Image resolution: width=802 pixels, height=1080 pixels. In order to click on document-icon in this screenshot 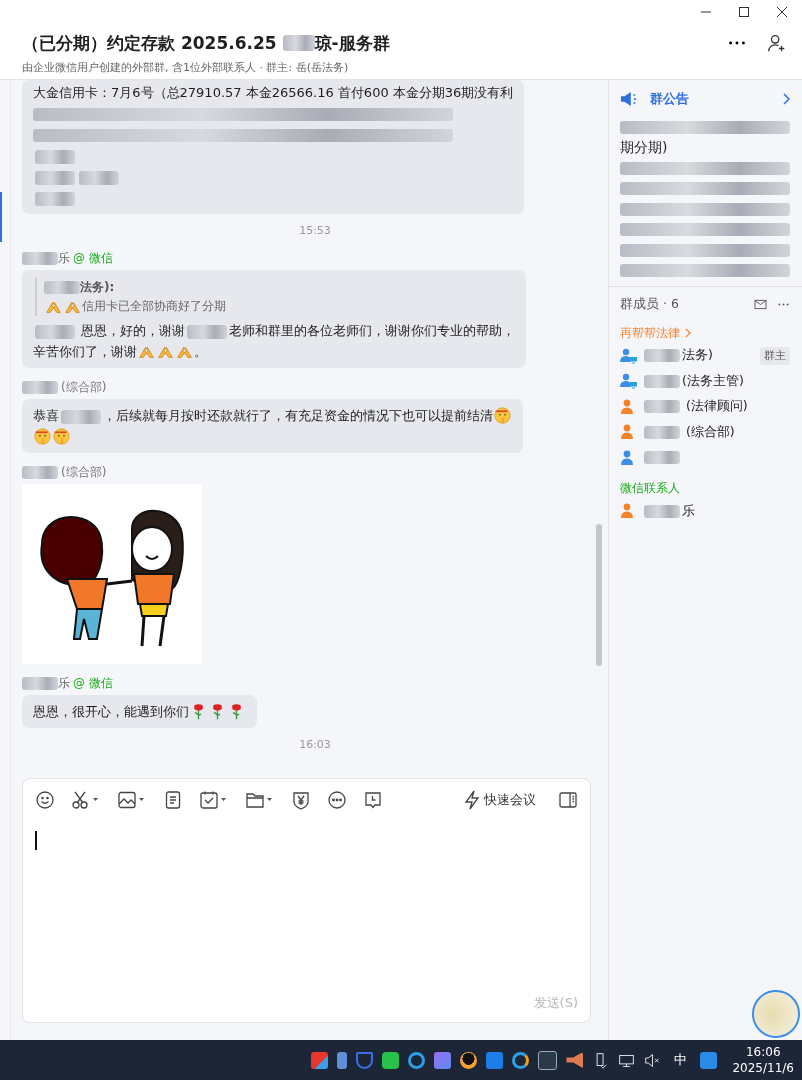, I will do `click(173, 800)`.